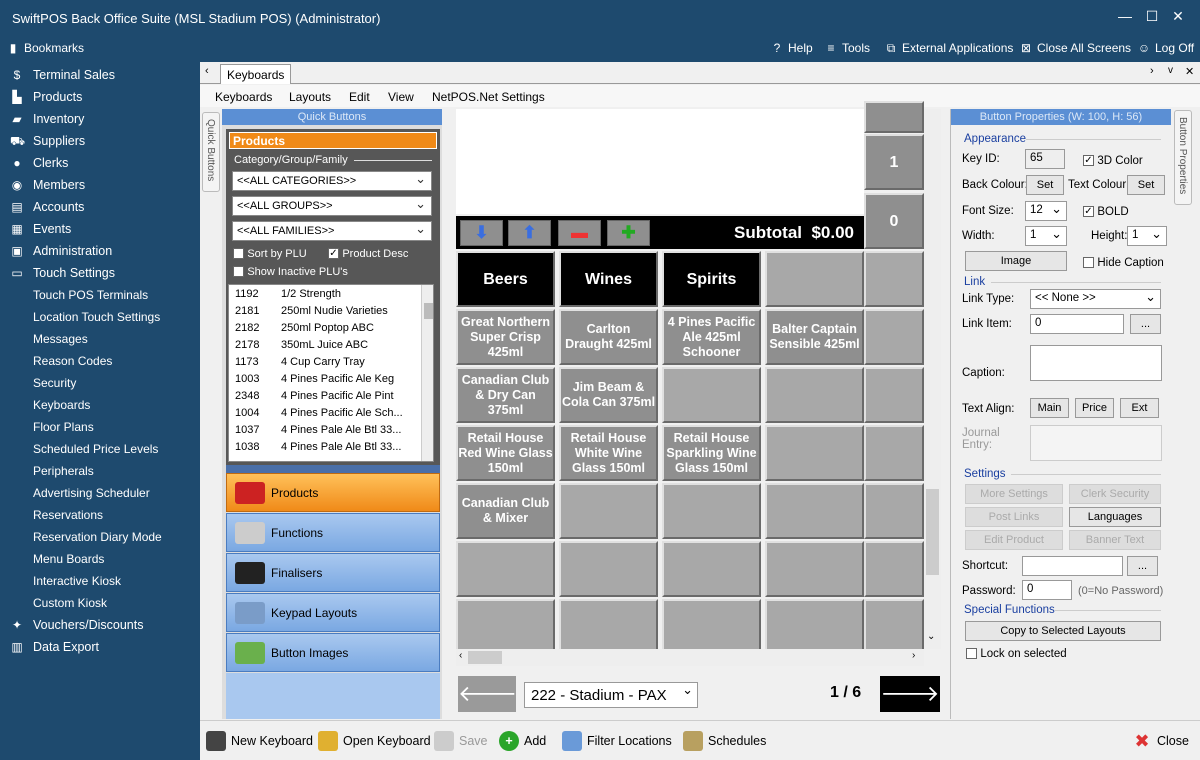 The height and width of the screenshot is (760, 1200). What do you see at coordinates (910, 694) in the screenshot?
I see `next-layout-button: 🡒` at bounding box center [910, 694].